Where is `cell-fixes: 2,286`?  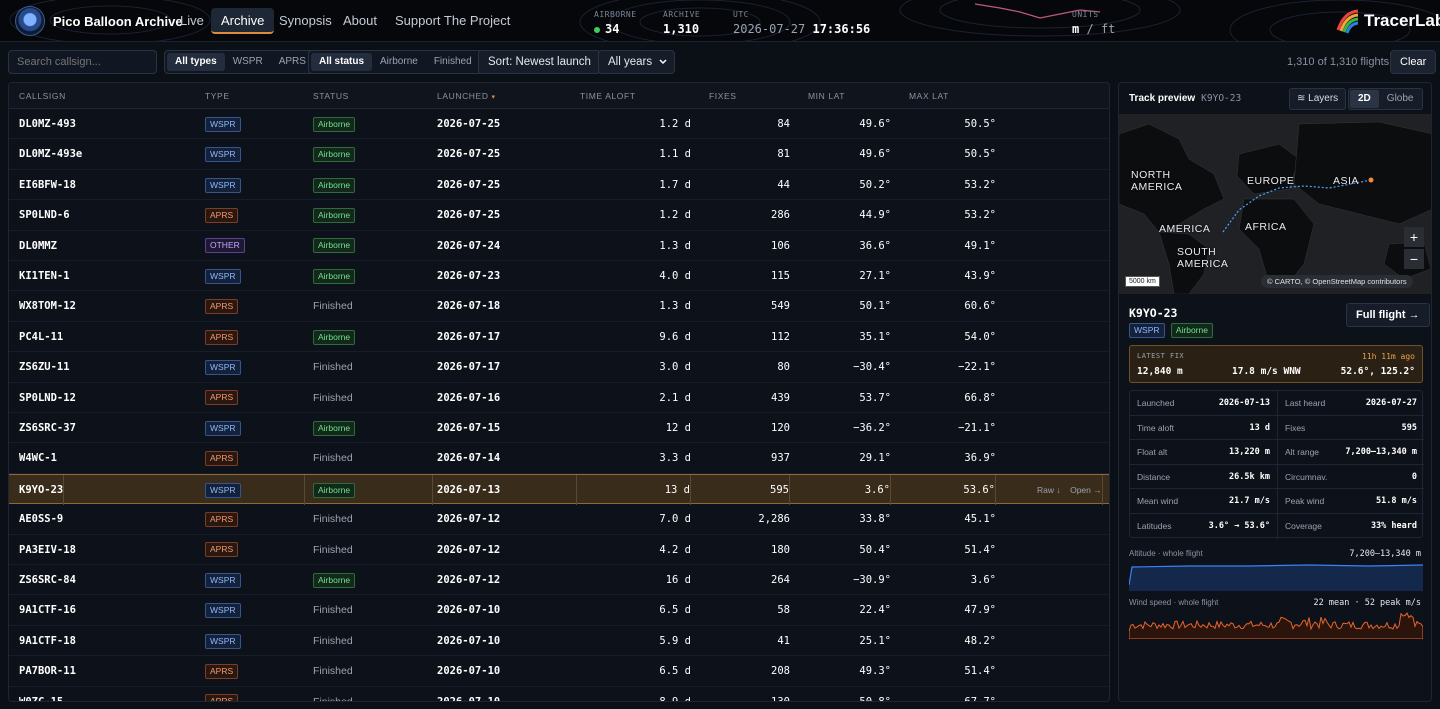
cell-fixes: 2,286 is located at coordinates (774, 519).